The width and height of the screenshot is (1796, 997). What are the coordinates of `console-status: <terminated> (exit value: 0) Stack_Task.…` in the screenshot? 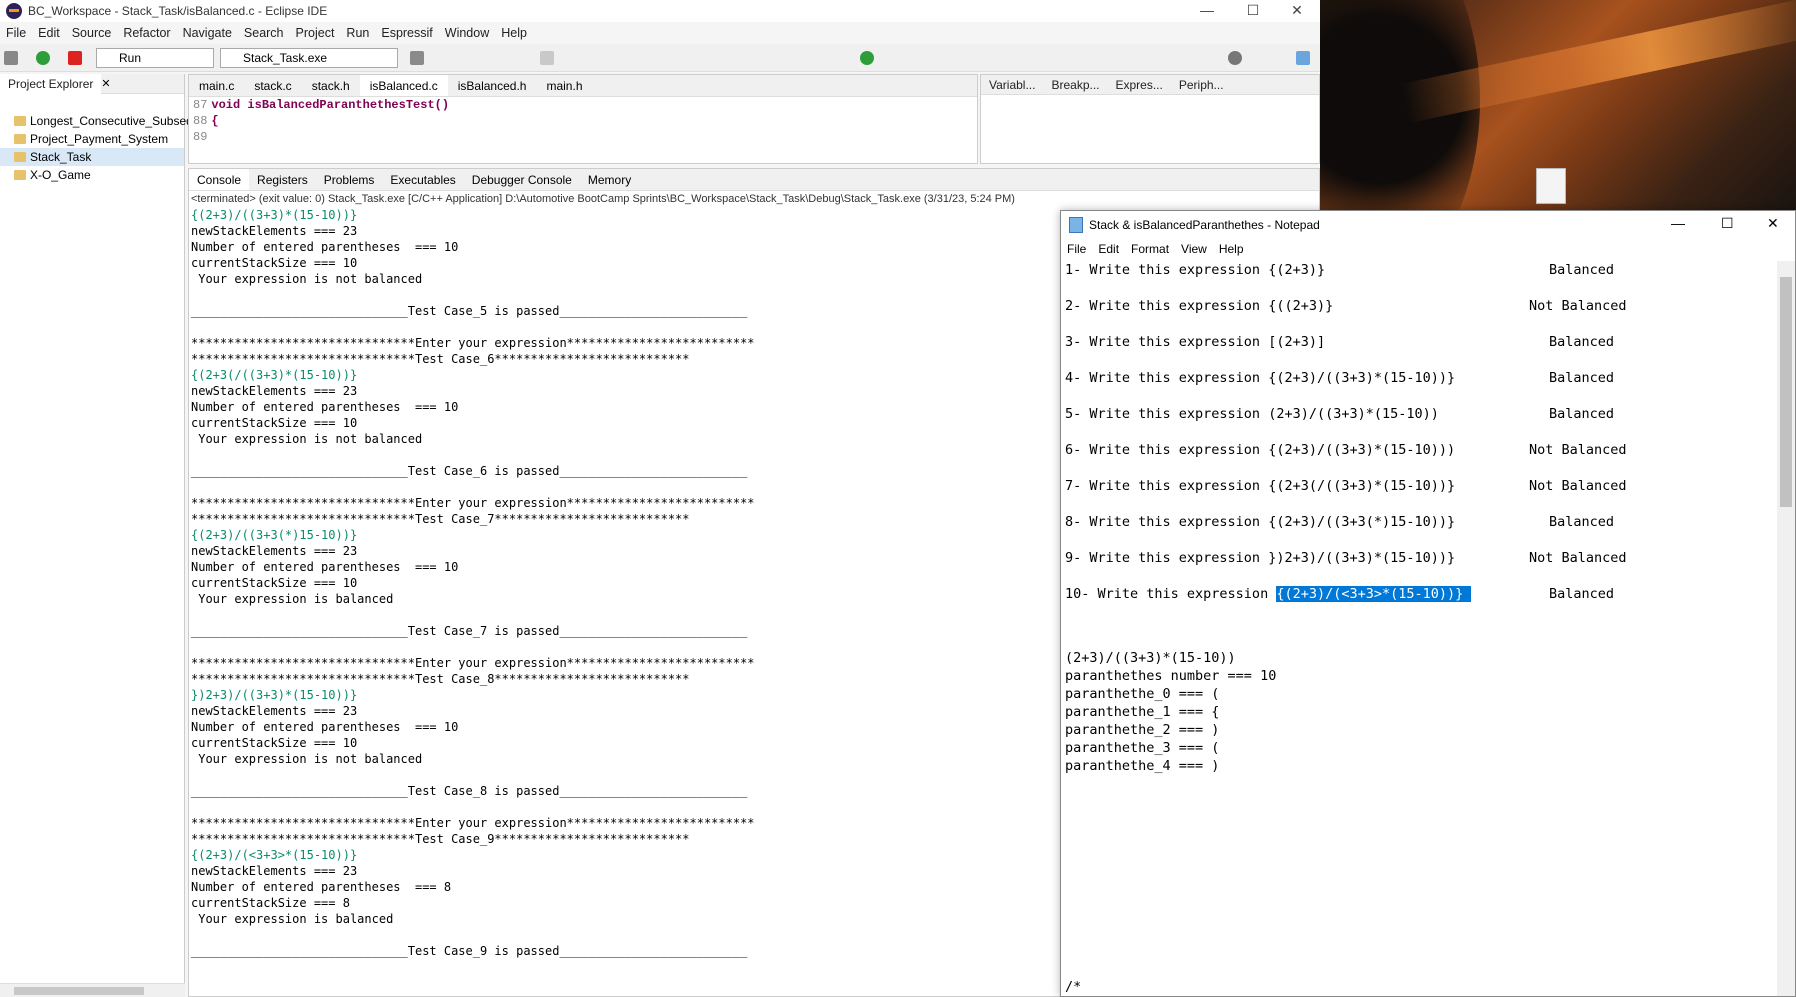 It's located at (603, 199).